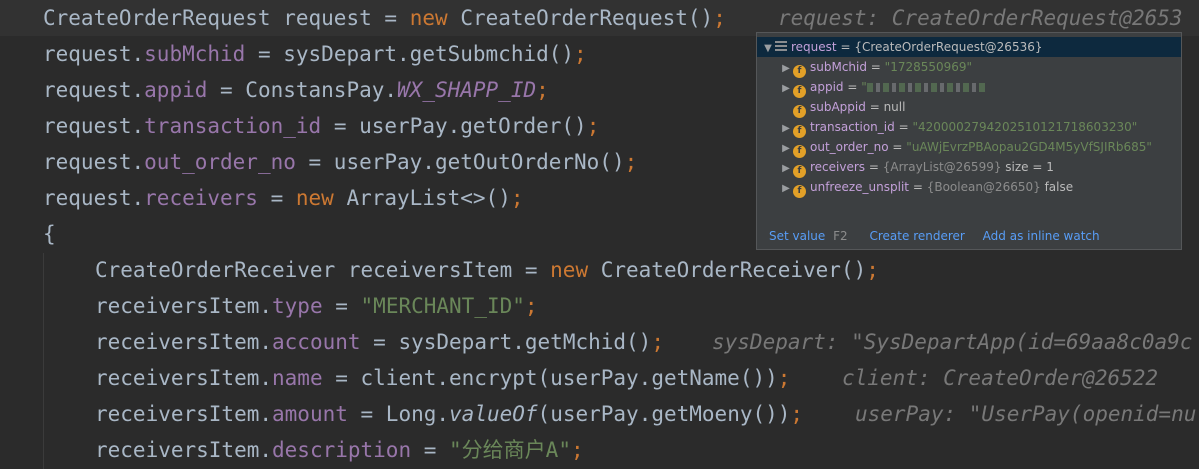 This screenshot has height=469, width=1199. What do you see at coordinates (838, 107) in the screenshot?
I see `field-name: subAppid` at bounding box center [838, 107].